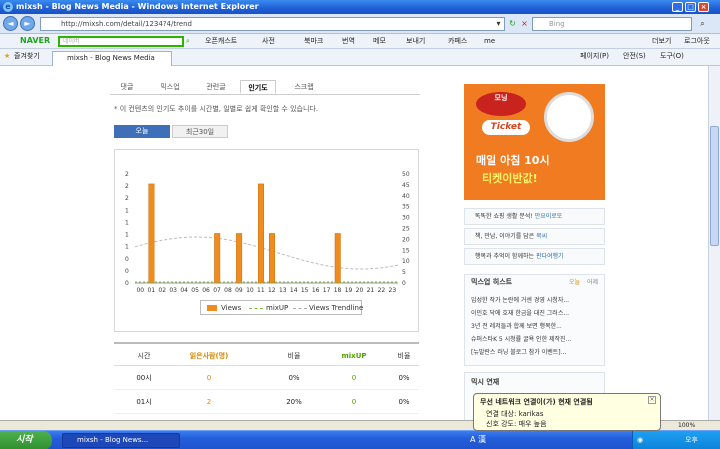 This screenshot has width=720, height=449. What do you see at coordinates (250, 290) in the screenshot?
I see `x-tick-label: 10` at bounding box center [250, 290].